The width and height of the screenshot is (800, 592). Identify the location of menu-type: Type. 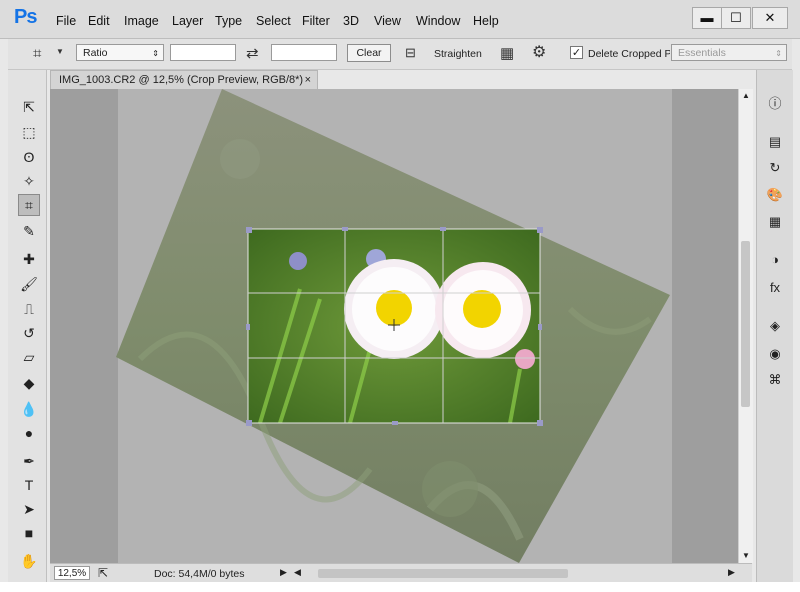
(228, 21).